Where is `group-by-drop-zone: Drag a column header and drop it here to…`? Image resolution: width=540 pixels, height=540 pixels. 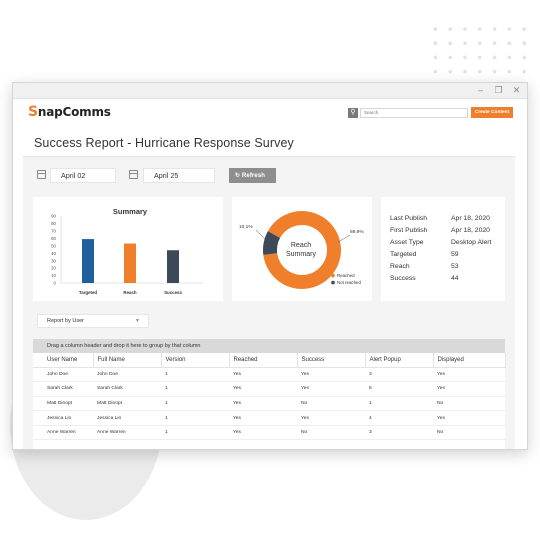
group-by-drop-zone: Drag a column header and drop it here to… is located at coordinates (269, 346).